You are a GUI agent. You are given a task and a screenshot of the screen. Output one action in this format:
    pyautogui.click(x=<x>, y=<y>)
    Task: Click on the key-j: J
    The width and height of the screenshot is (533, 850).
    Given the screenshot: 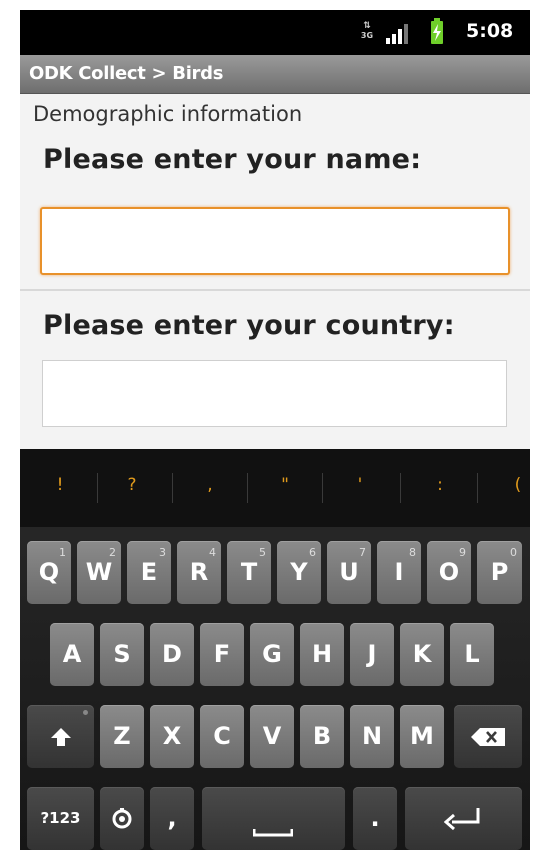 What is the action you would take?
    pyautogui.click(x=372, y=654)
    